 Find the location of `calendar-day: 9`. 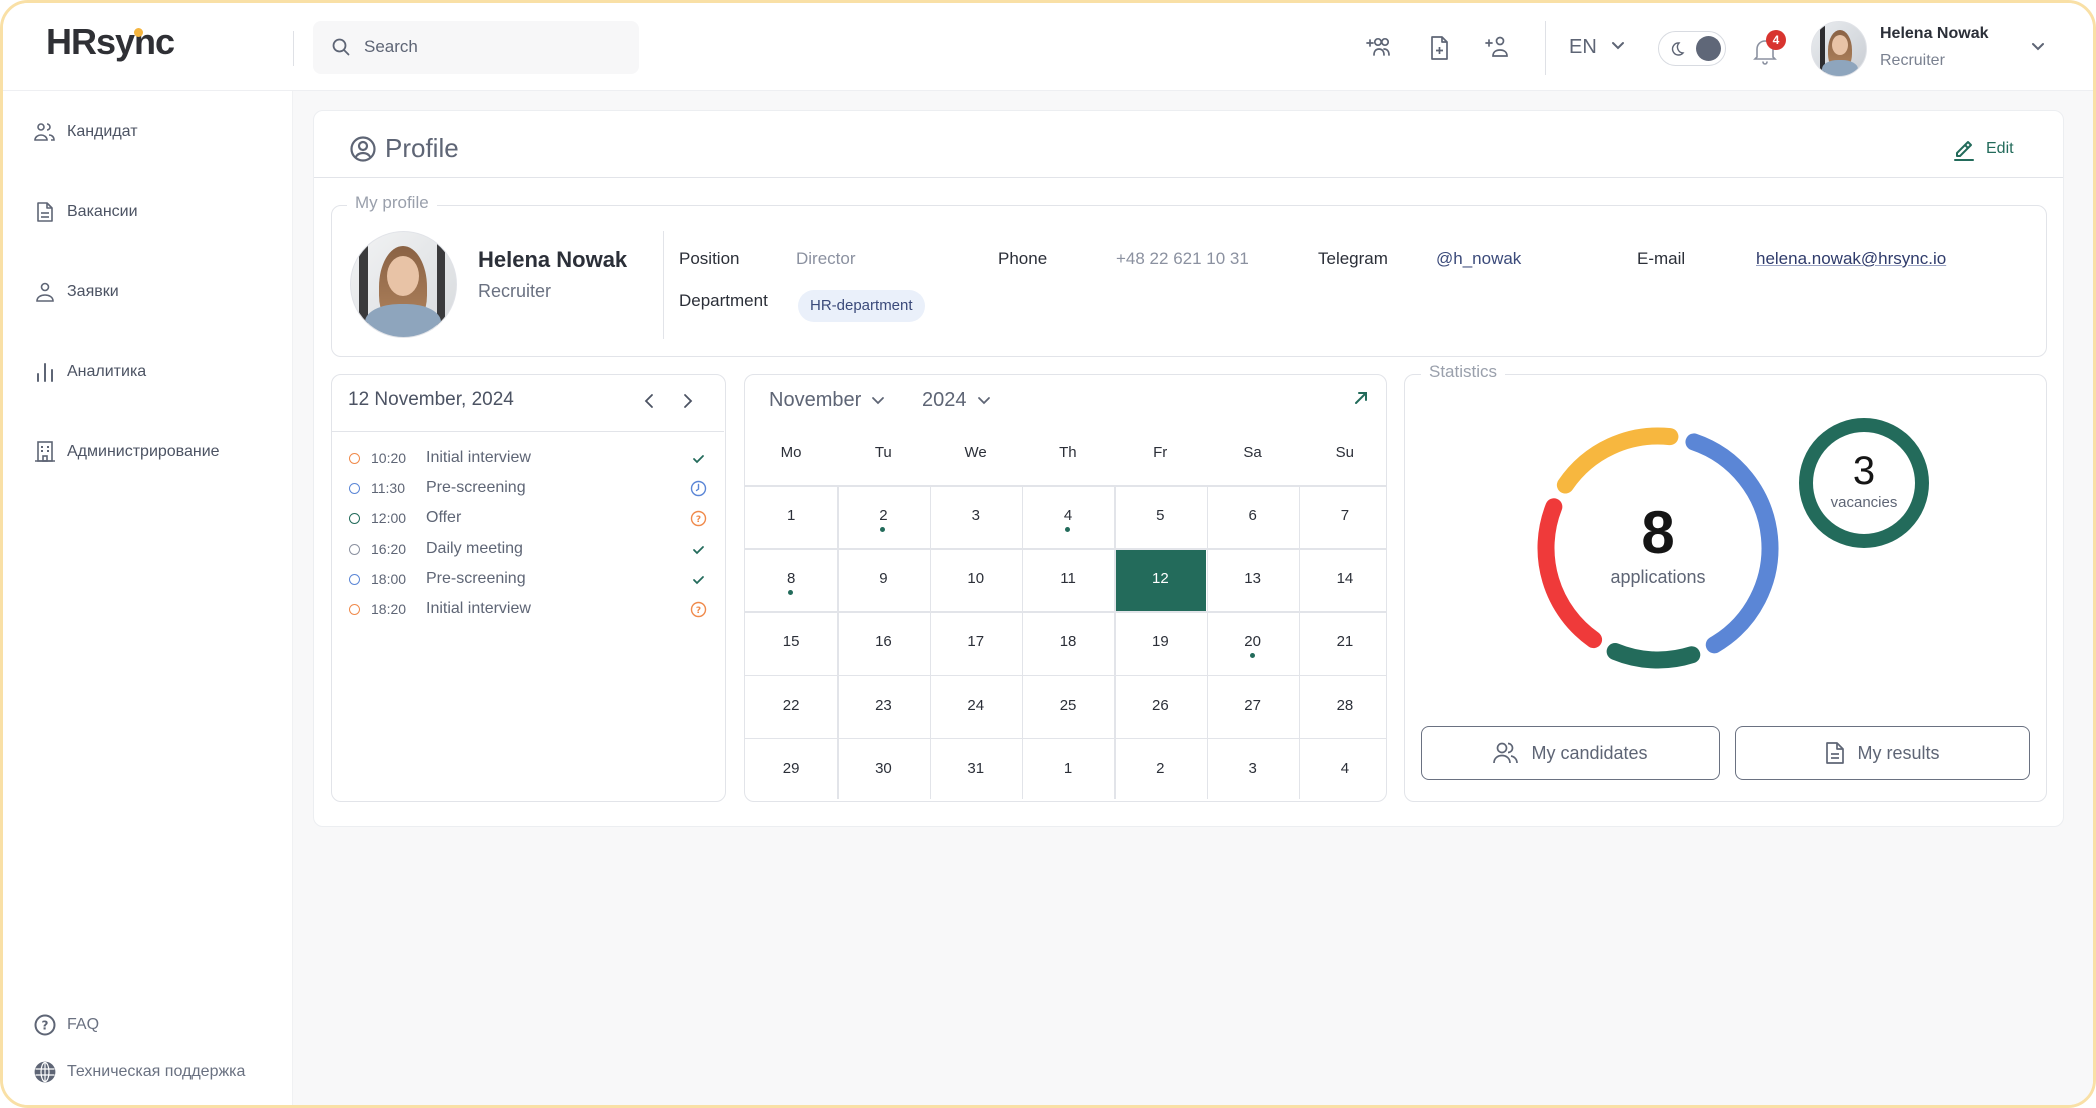

calendar-day: 9 is located at coordinates (883, 579).